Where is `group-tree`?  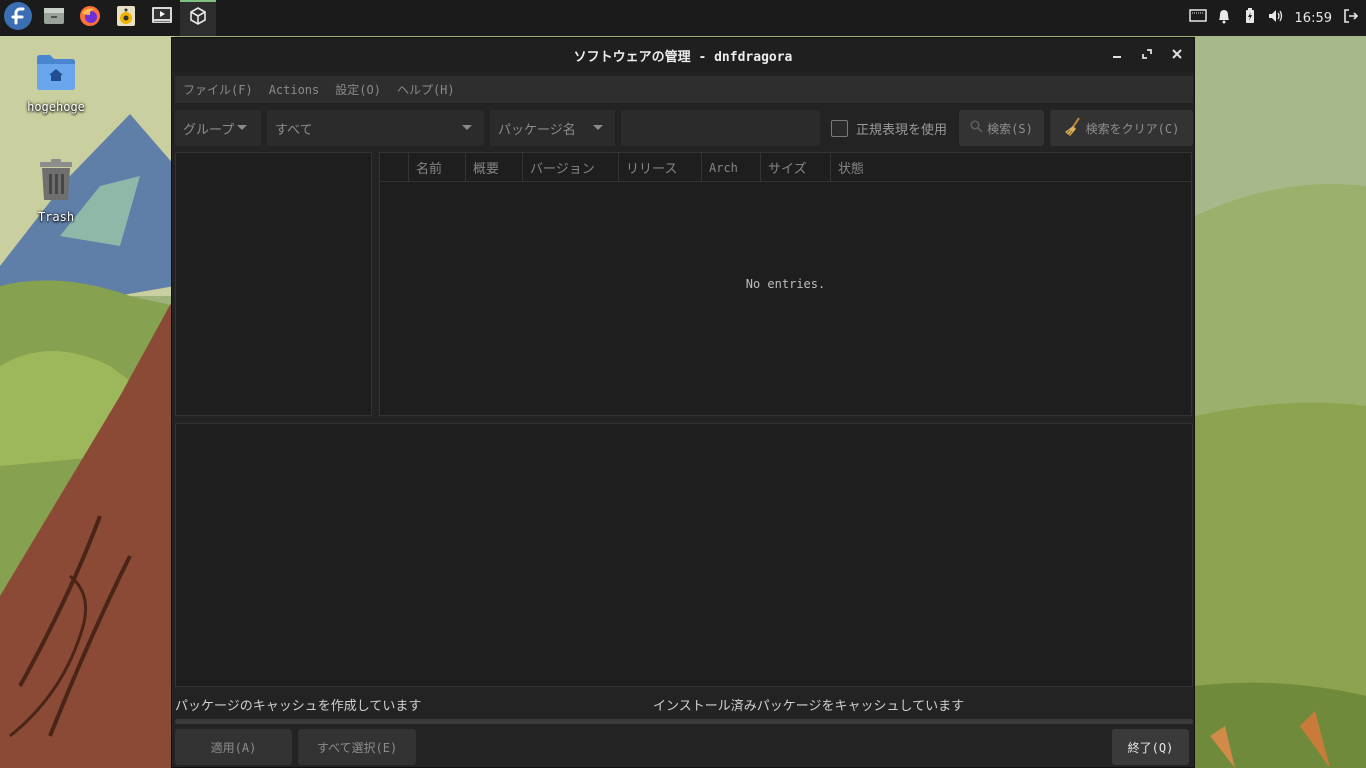 group-tree is located at coordinates (273, 284).